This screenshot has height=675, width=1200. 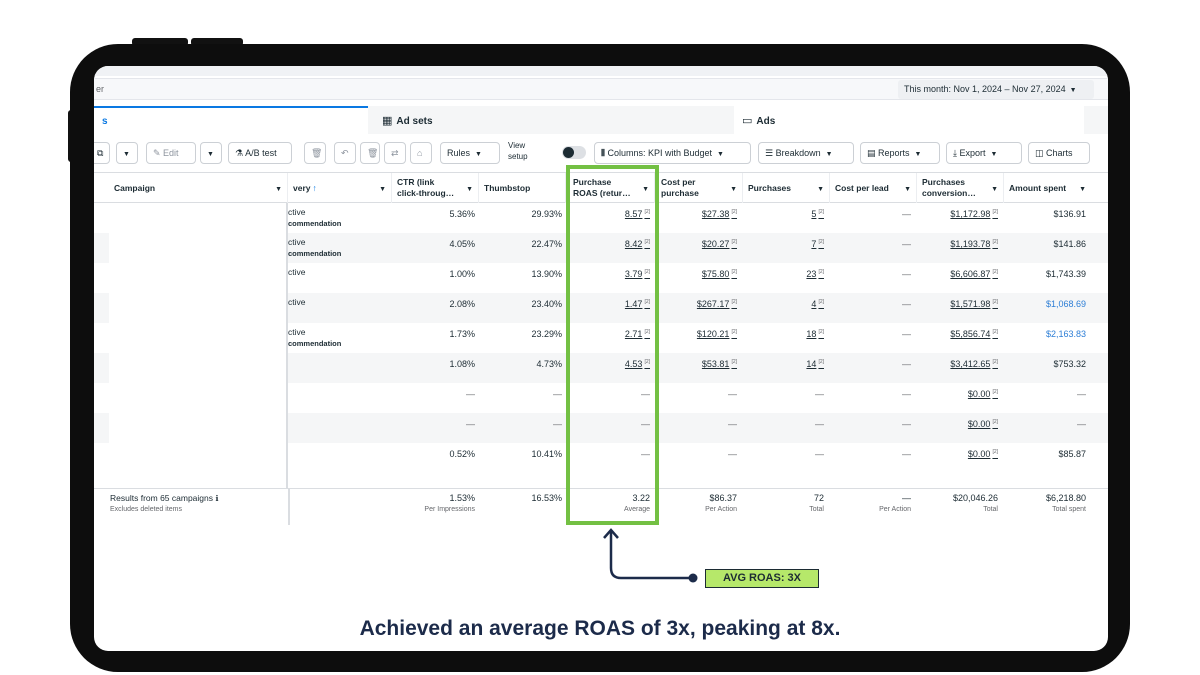 I want to click on rules-button: Rules ▼, so click(x=470, y=153).